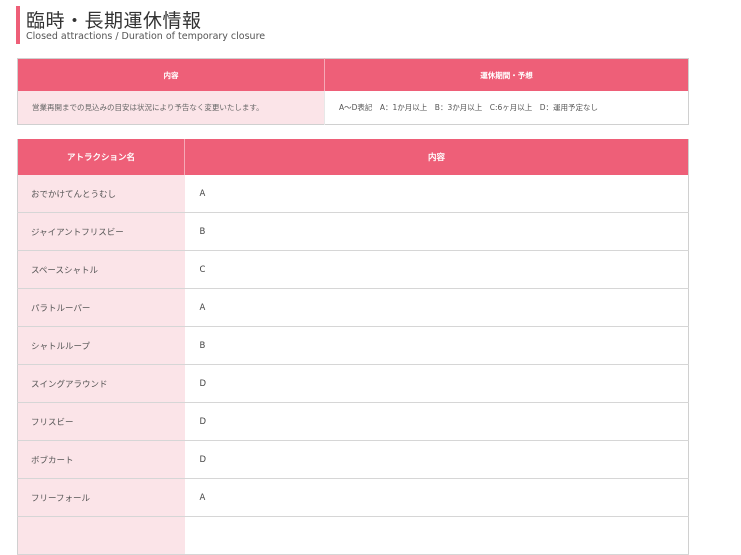 Image resolution: width=741 pixels, height=555 pixels. I want to click on table-row, so click(353, 535).